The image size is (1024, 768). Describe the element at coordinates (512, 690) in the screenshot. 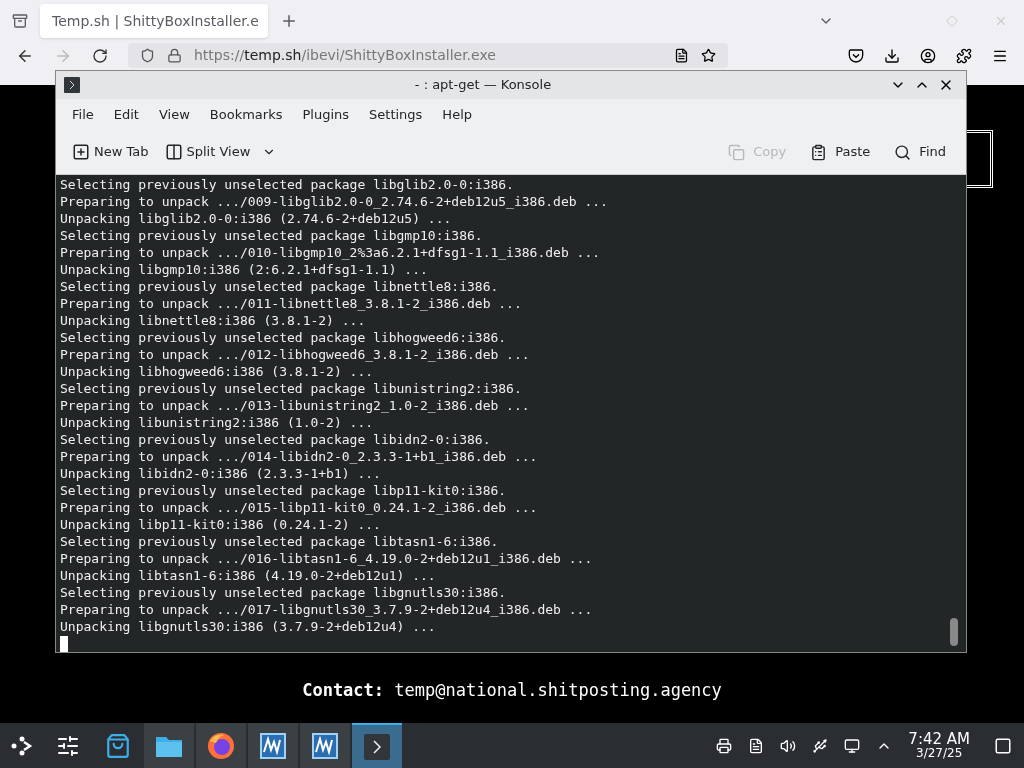

I see `contact-line: Contact: temp@national.shitposting.agency` at that location.